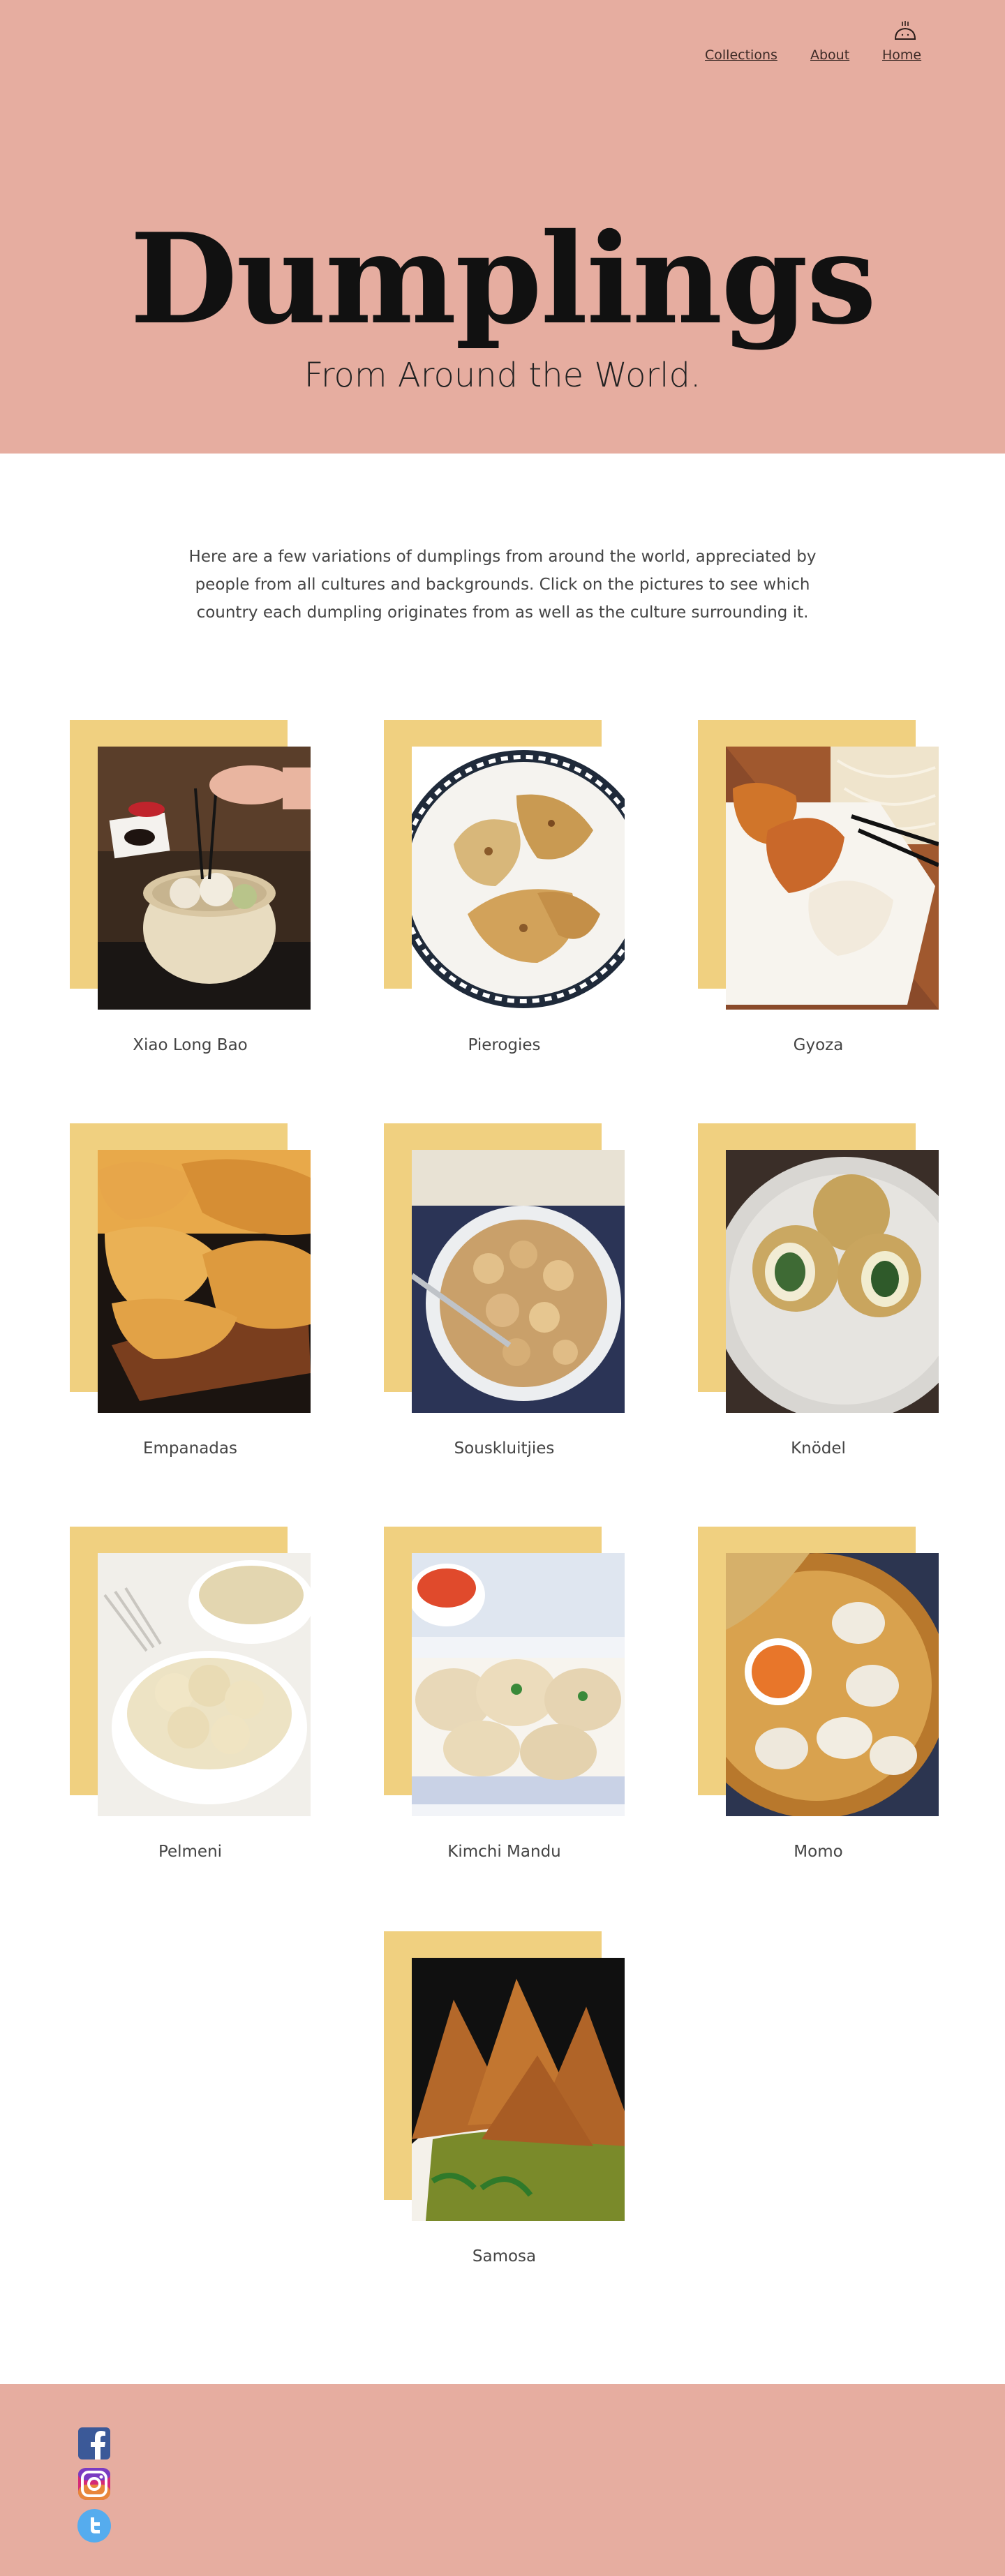 This screenshot has width=1005, height=2576. What do you see at coordinates (502, 2480) in the screenshot?
I see `footer` at bounding box center [502, 2480].